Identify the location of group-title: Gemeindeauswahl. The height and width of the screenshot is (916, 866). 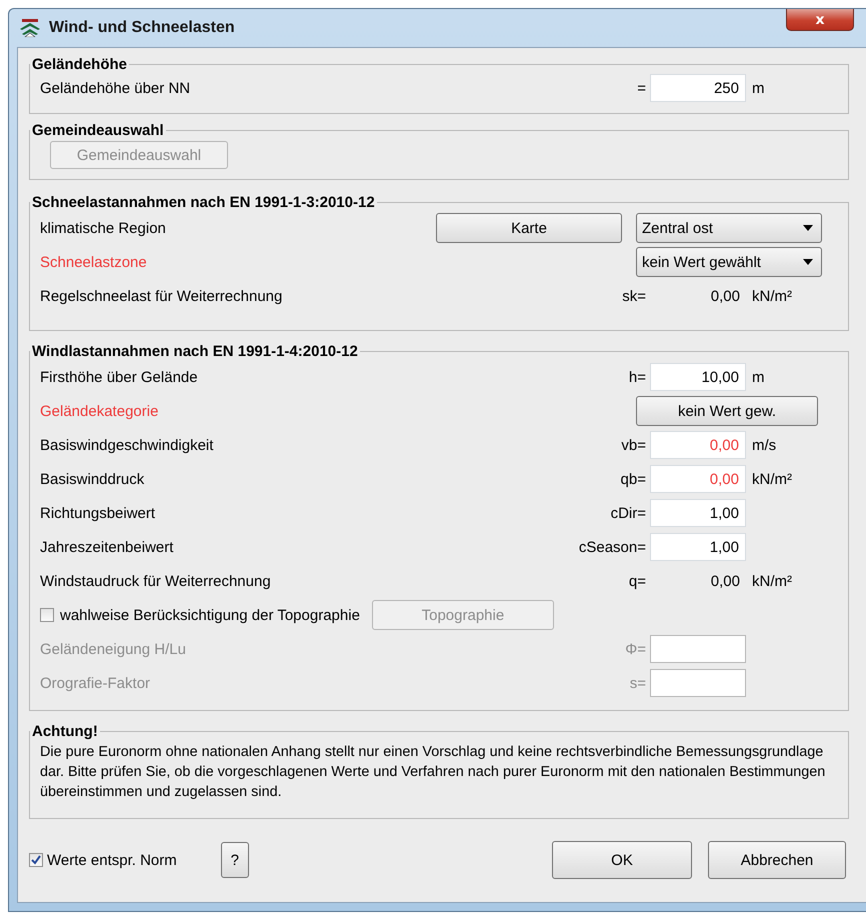
(98, 130).